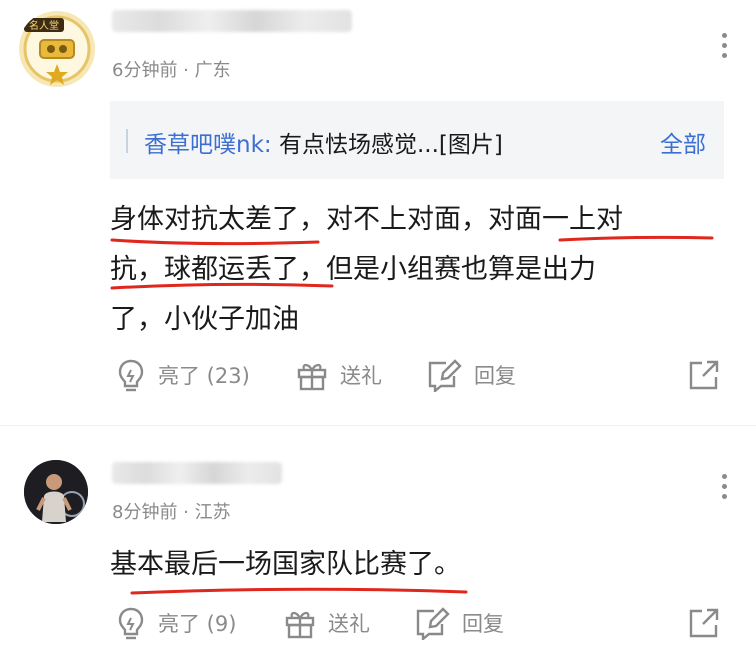 Image resolution: width=756 pixels, height=653 pixels. I want to click on comment-meta: 8分钟前 · 江苏, so click(171, 512).